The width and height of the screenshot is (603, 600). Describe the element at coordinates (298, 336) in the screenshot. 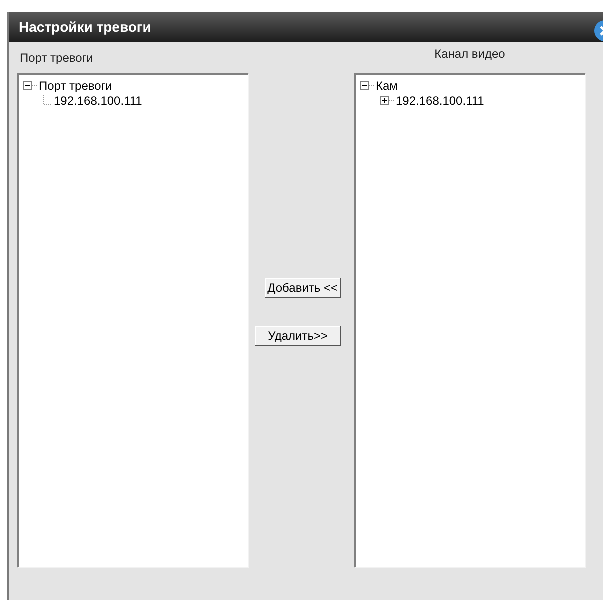

I see `remove-button: Удалить>>` at that location.